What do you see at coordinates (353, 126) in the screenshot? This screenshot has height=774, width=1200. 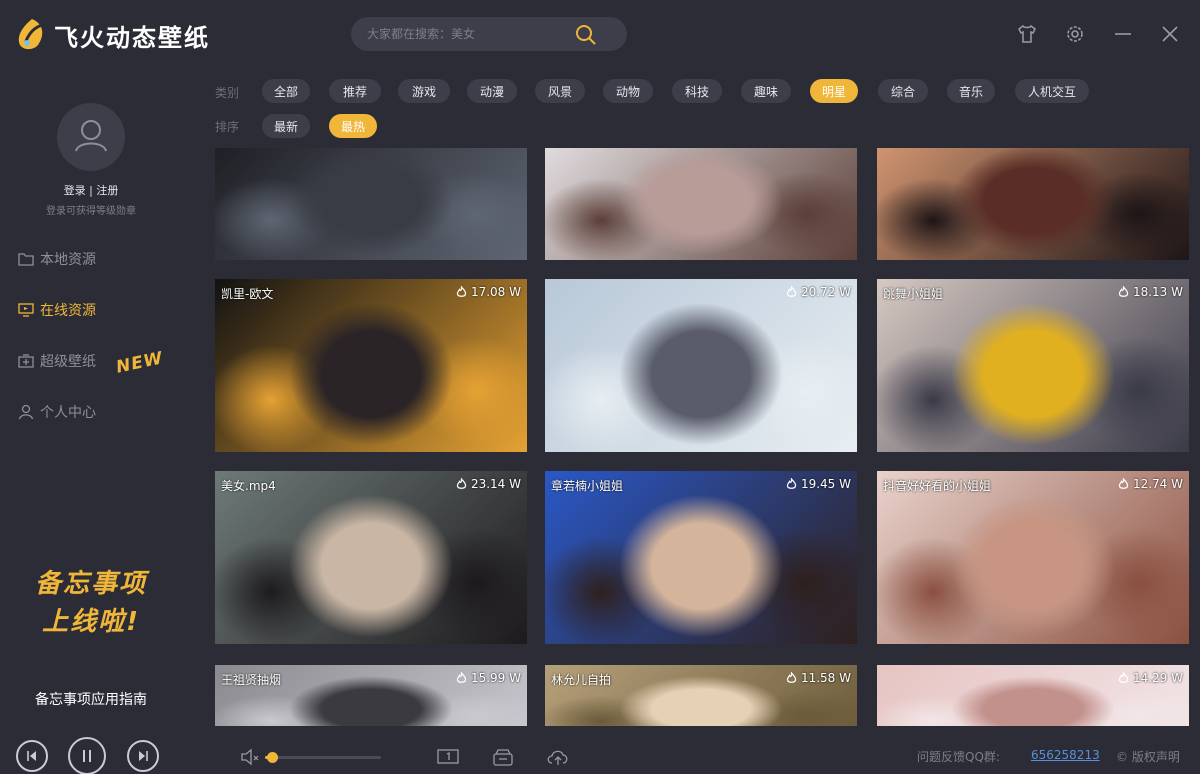 I see `sort-chip: 最热` at bounding box center [353, 126].